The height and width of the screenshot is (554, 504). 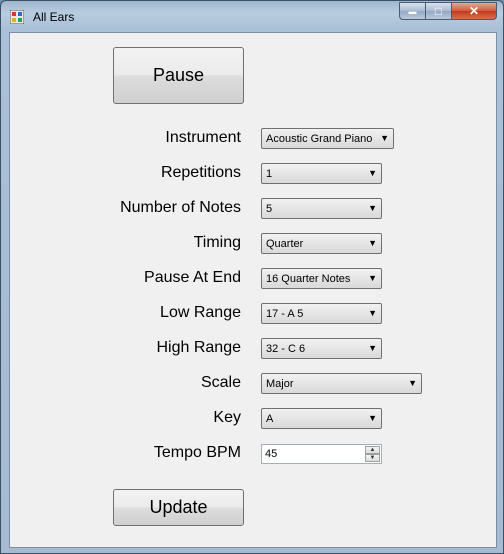 What do you see at coordinates (308, 279) in the screenshot?
I see `pause-at-end-value: 16 Quarter Notes` at bounding box center [308, 279].